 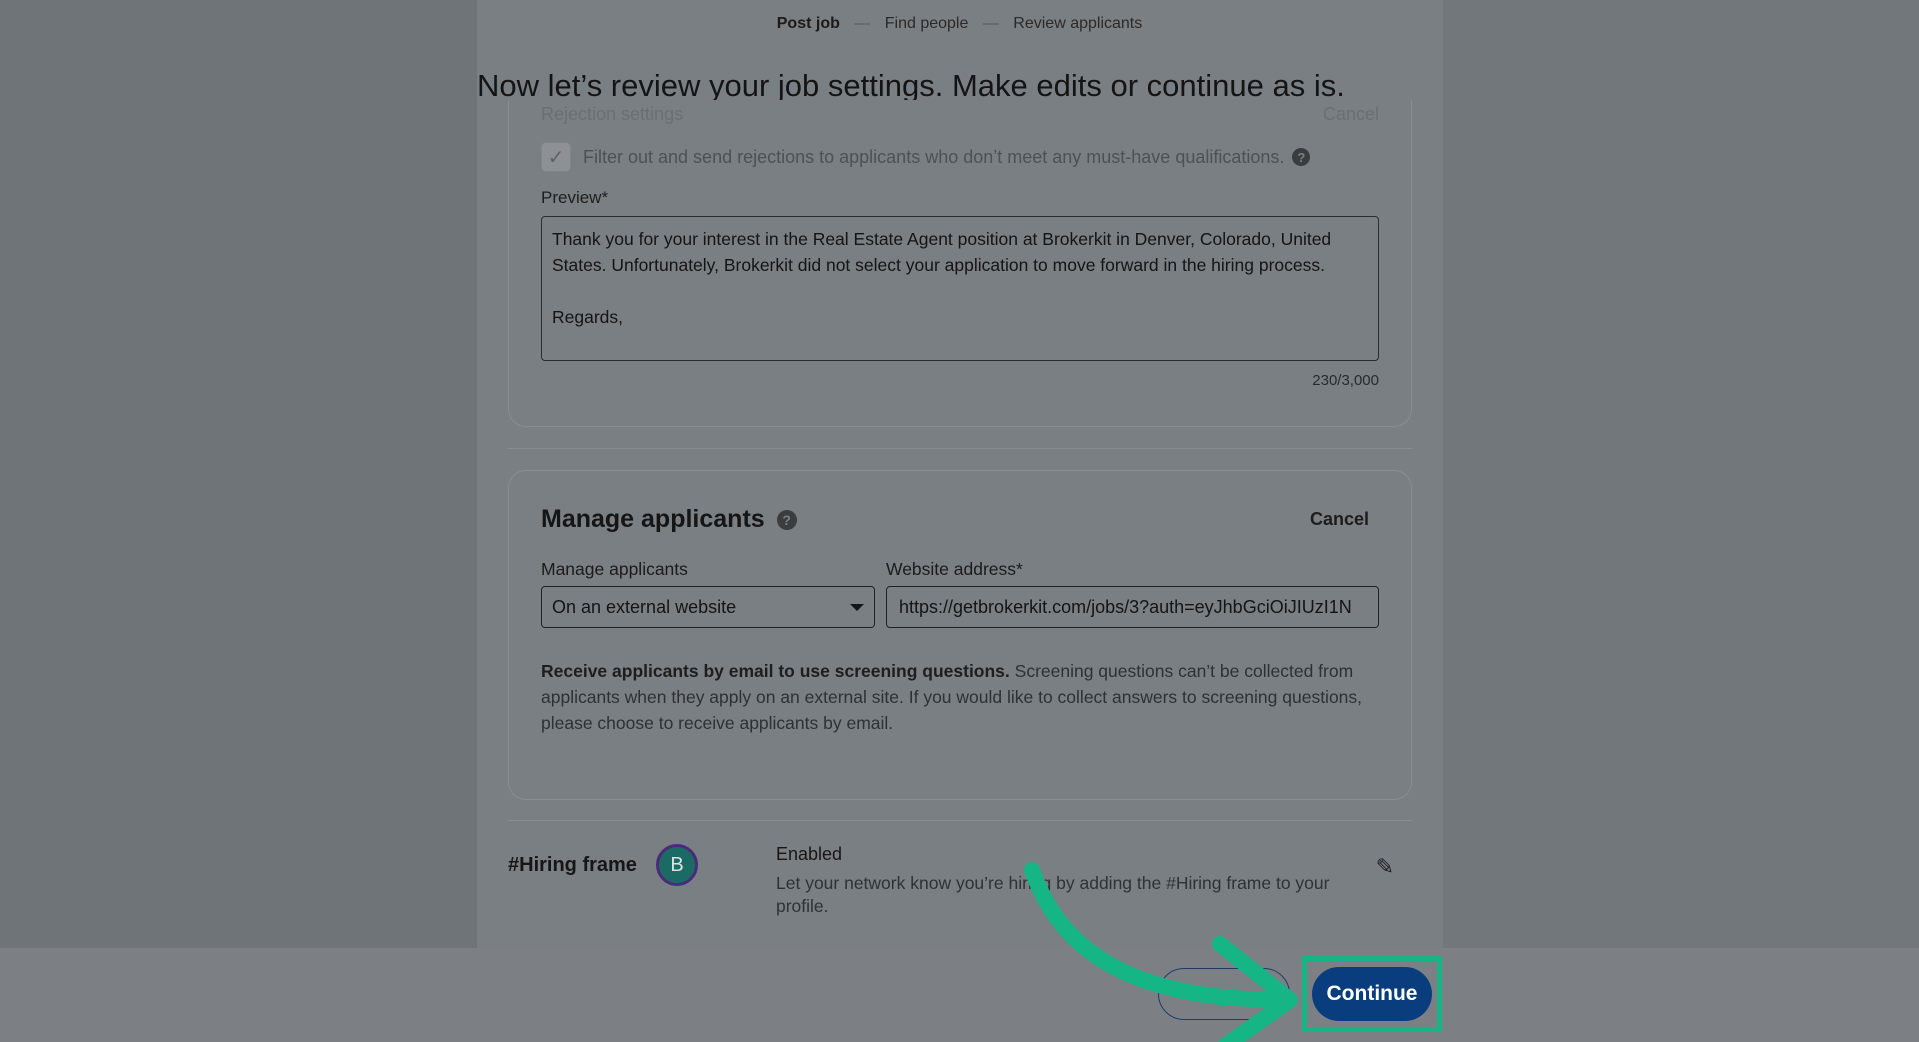 I want to click on pencil-icon: ✎, so click(x=1385, y=867).